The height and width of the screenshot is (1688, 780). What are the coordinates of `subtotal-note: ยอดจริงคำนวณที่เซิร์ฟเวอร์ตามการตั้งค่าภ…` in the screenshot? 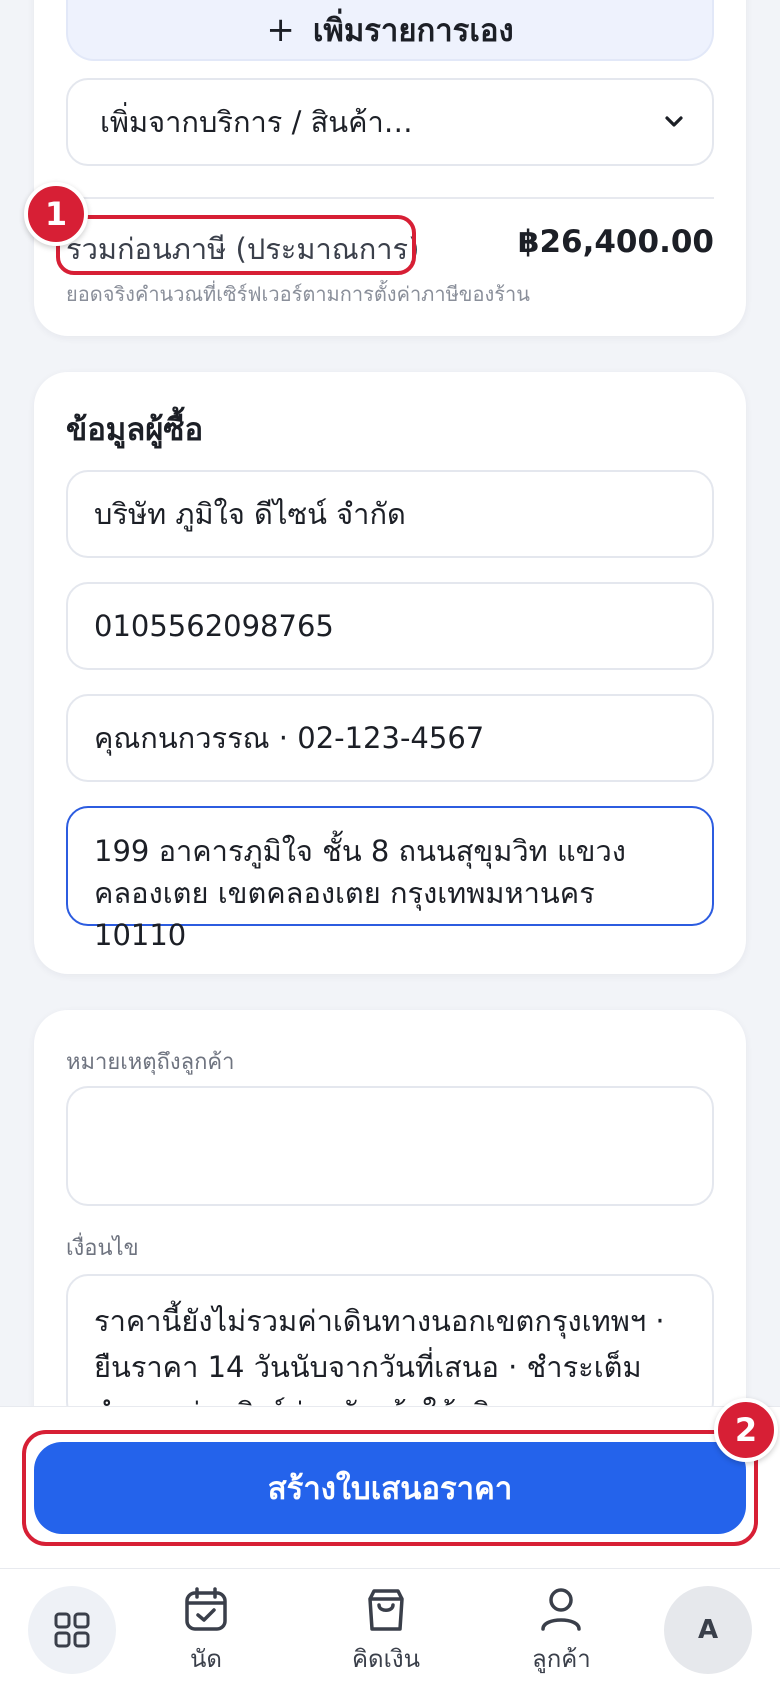 It's located at (298, 294).